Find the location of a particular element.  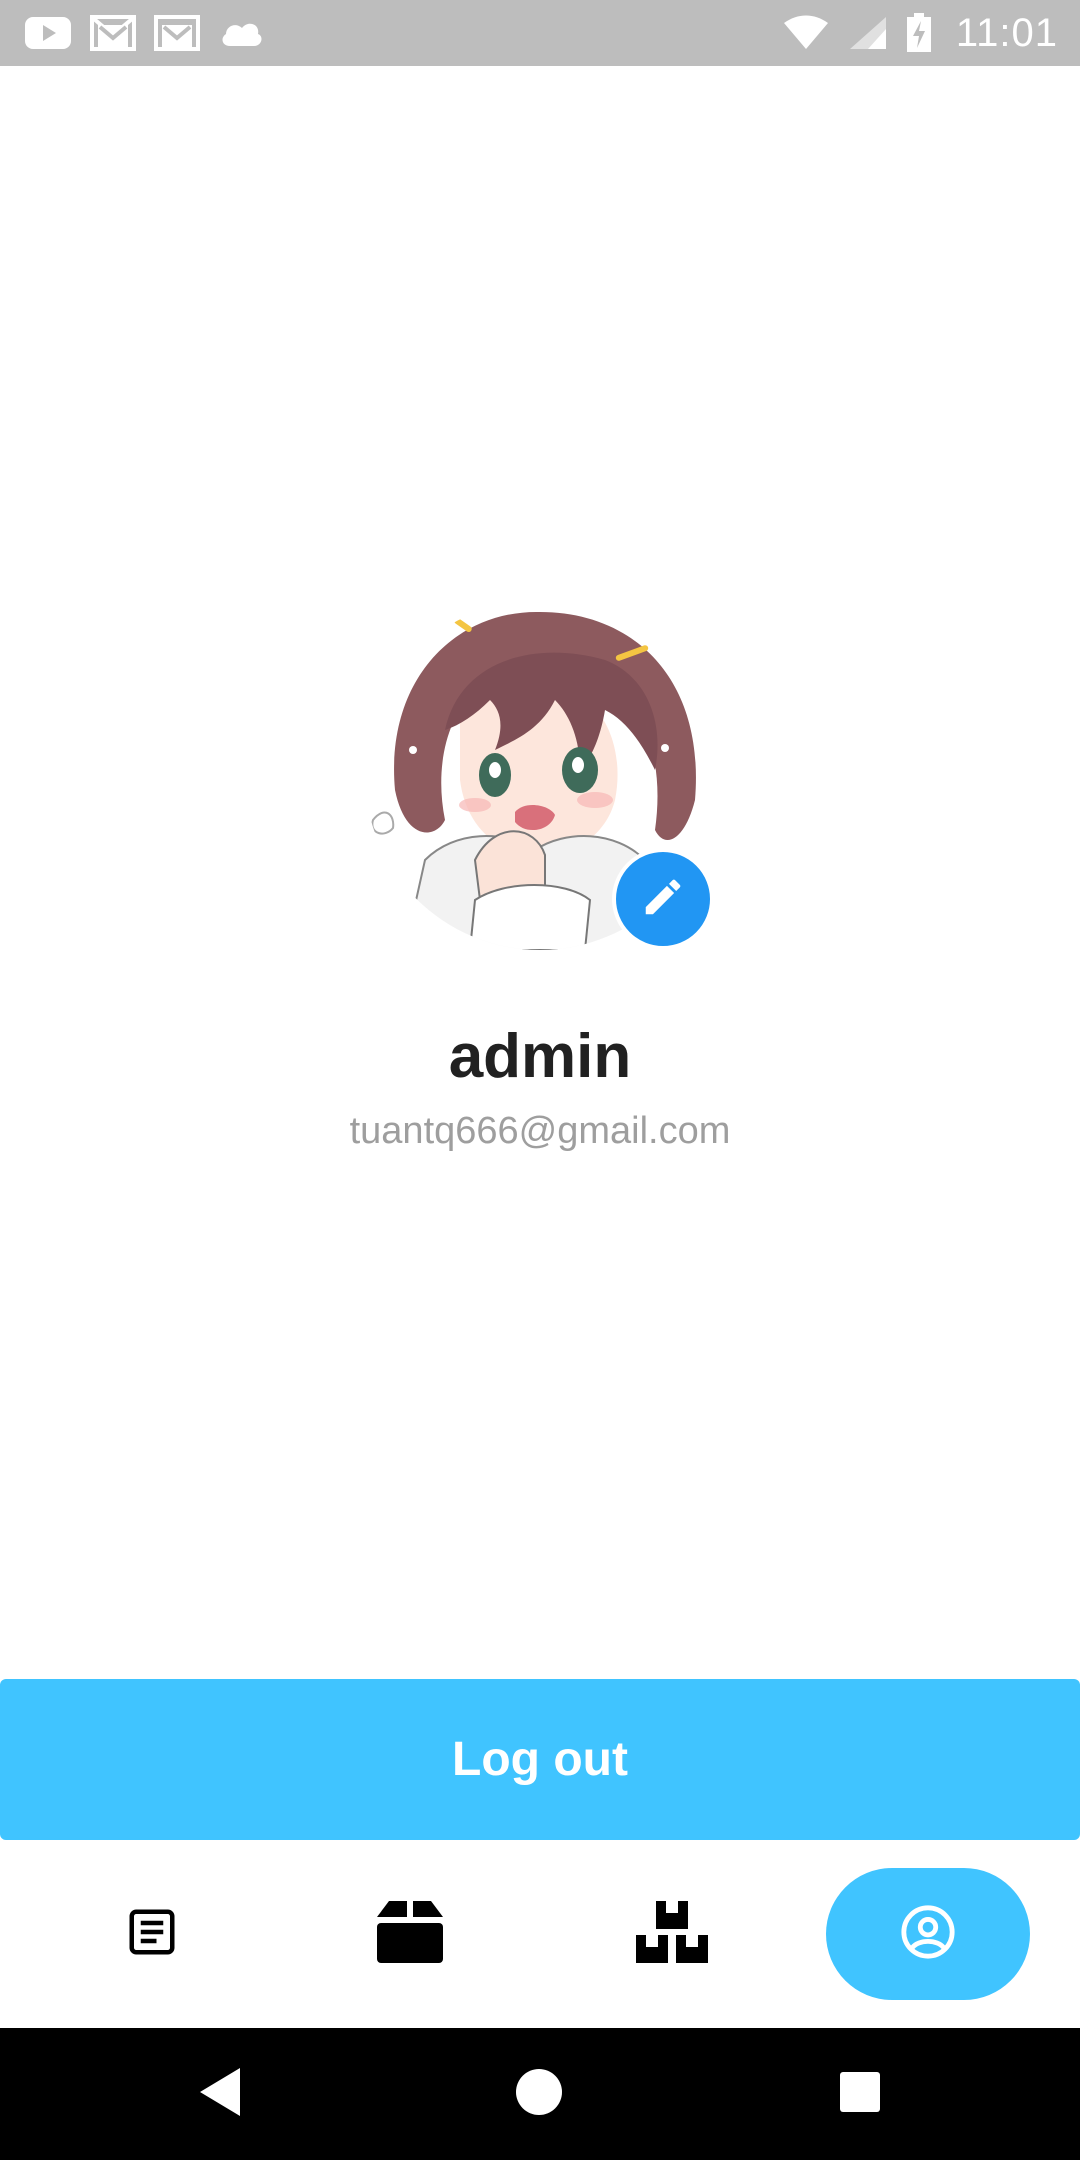

home-icon is located at coordinates (539, 2094).